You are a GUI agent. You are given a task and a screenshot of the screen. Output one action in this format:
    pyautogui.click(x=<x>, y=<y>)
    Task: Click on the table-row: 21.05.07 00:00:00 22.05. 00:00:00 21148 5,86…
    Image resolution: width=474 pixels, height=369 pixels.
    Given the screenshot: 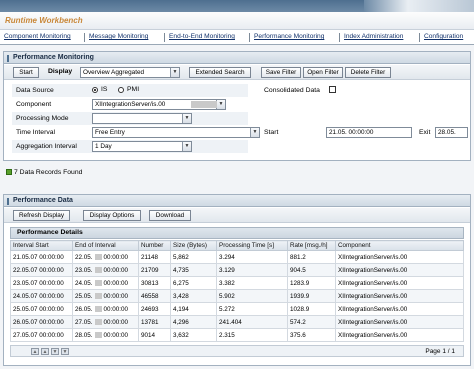 What is the action you would take?
    pyautogui.click(x=237, y=257)
    